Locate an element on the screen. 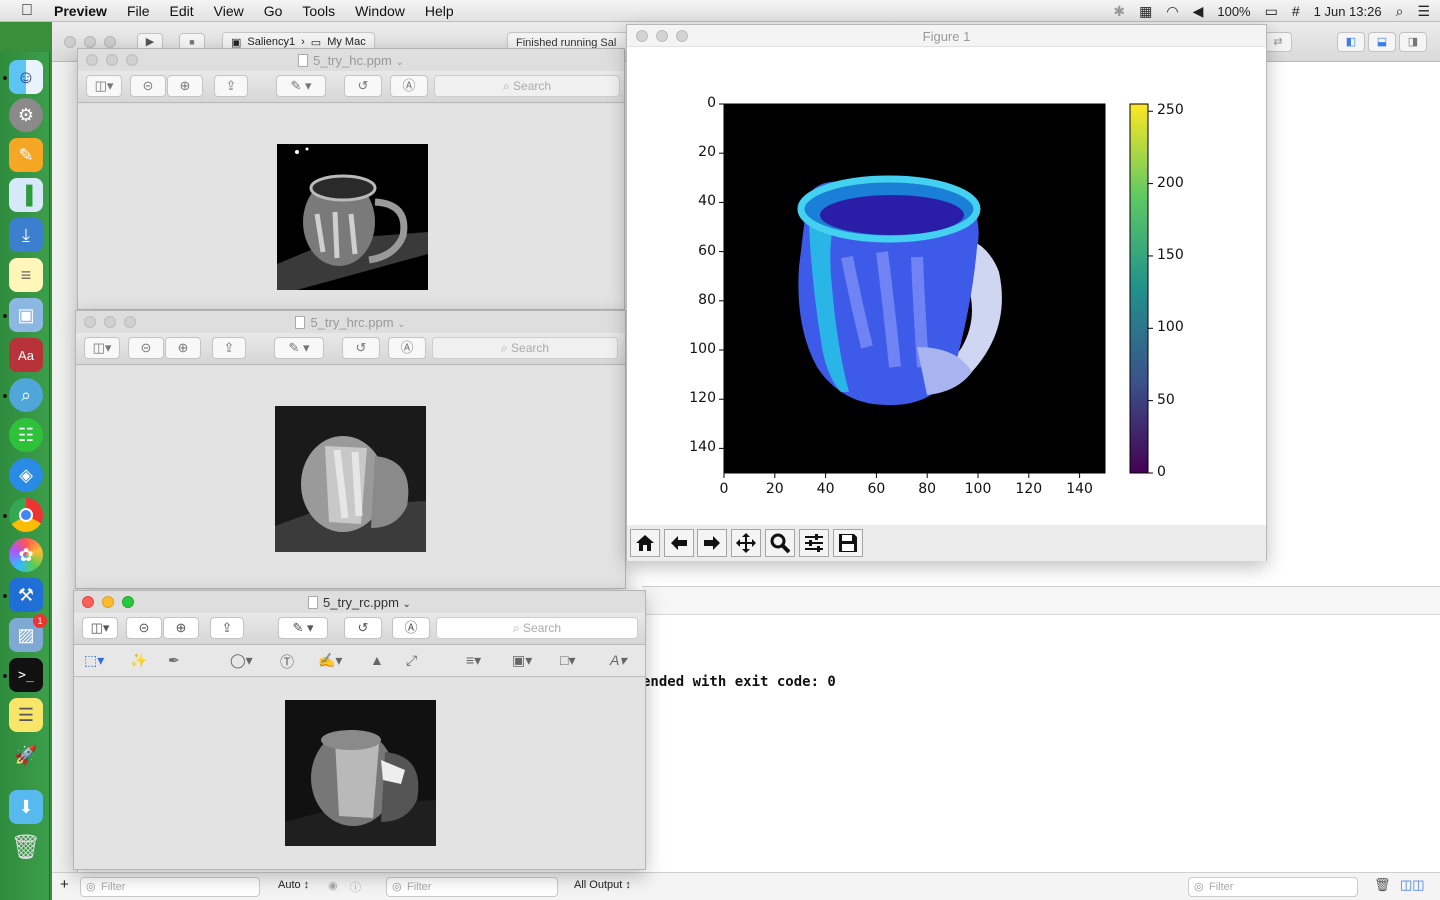 This screenshot has height=900, width=1440. console-filter-input: ◎ Filter is located at coordinates (1273, 887).